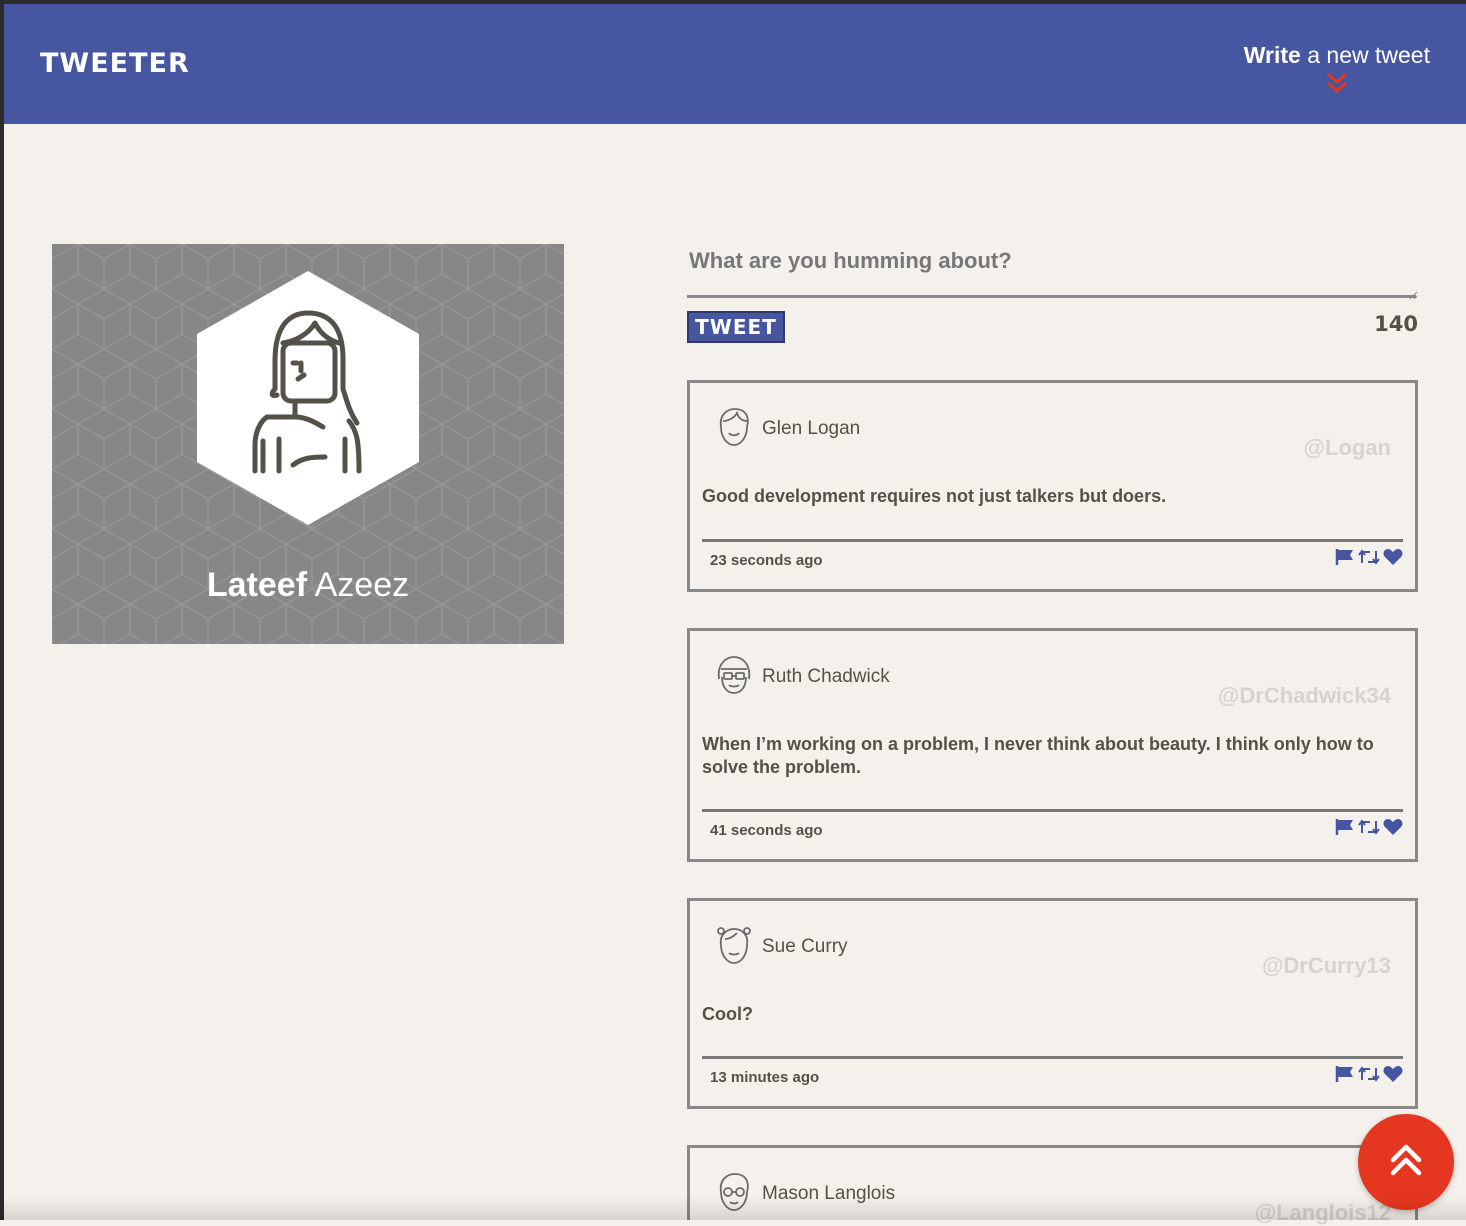 Image resolution: width=1466 pixels, height=1226 pixels. I want to click on tweet-author-handle: @Logan, so click(1347, 447).